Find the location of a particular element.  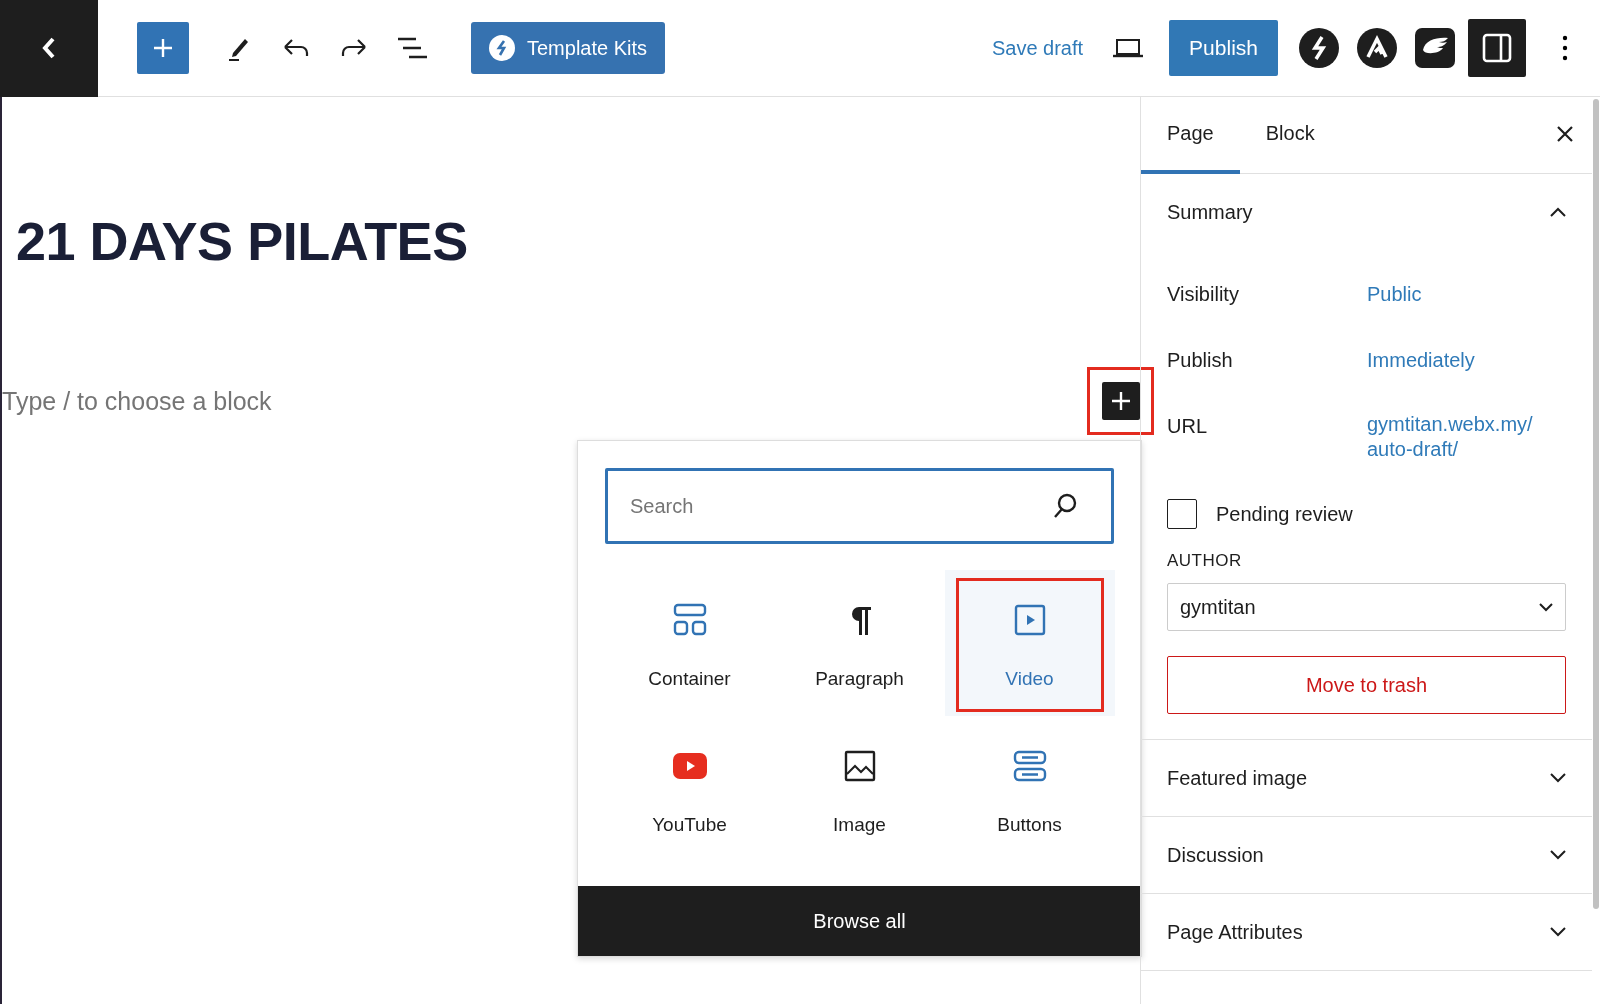

panel-header: Summary is located at coordinates (1366, 212).